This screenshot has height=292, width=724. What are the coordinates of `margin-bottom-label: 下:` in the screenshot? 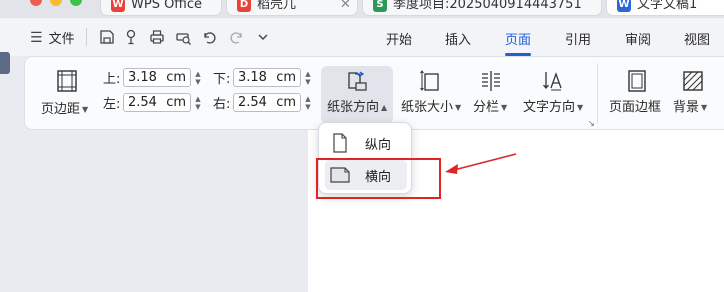 It's located at (222, 79).